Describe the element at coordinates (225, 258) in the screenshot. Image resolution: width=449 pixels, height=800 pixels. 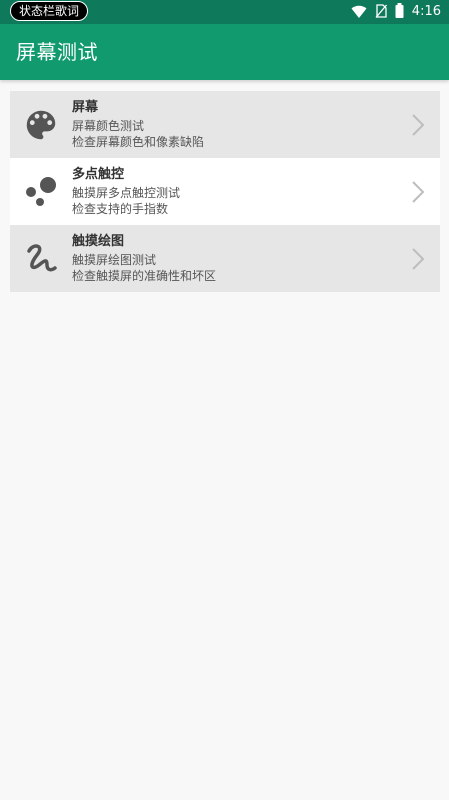
I see `list-item-touch-draw: 触摸绘图 触摸屏绘图测试 检查触摸屏的准确性和坏区` at that location.